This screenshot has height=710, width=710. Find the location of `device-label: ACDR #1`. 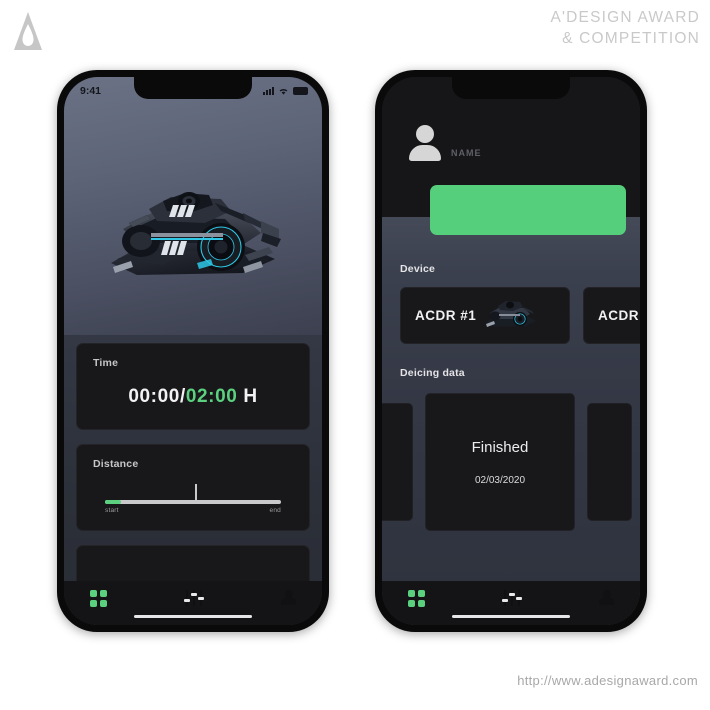

device-label: ACDR #1 is located at coordinates (446, 315).